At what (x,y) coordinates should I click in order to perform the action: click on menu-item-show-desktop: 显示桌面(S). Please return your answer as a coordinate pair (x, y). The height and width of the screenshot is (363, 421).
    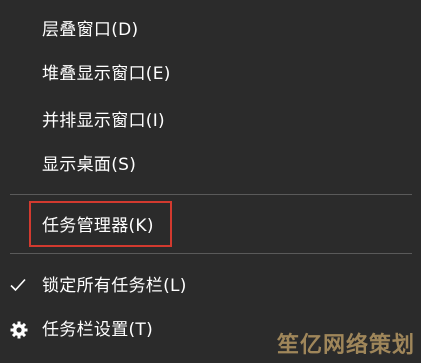
    Looking at the image, I should click on (210, 165).